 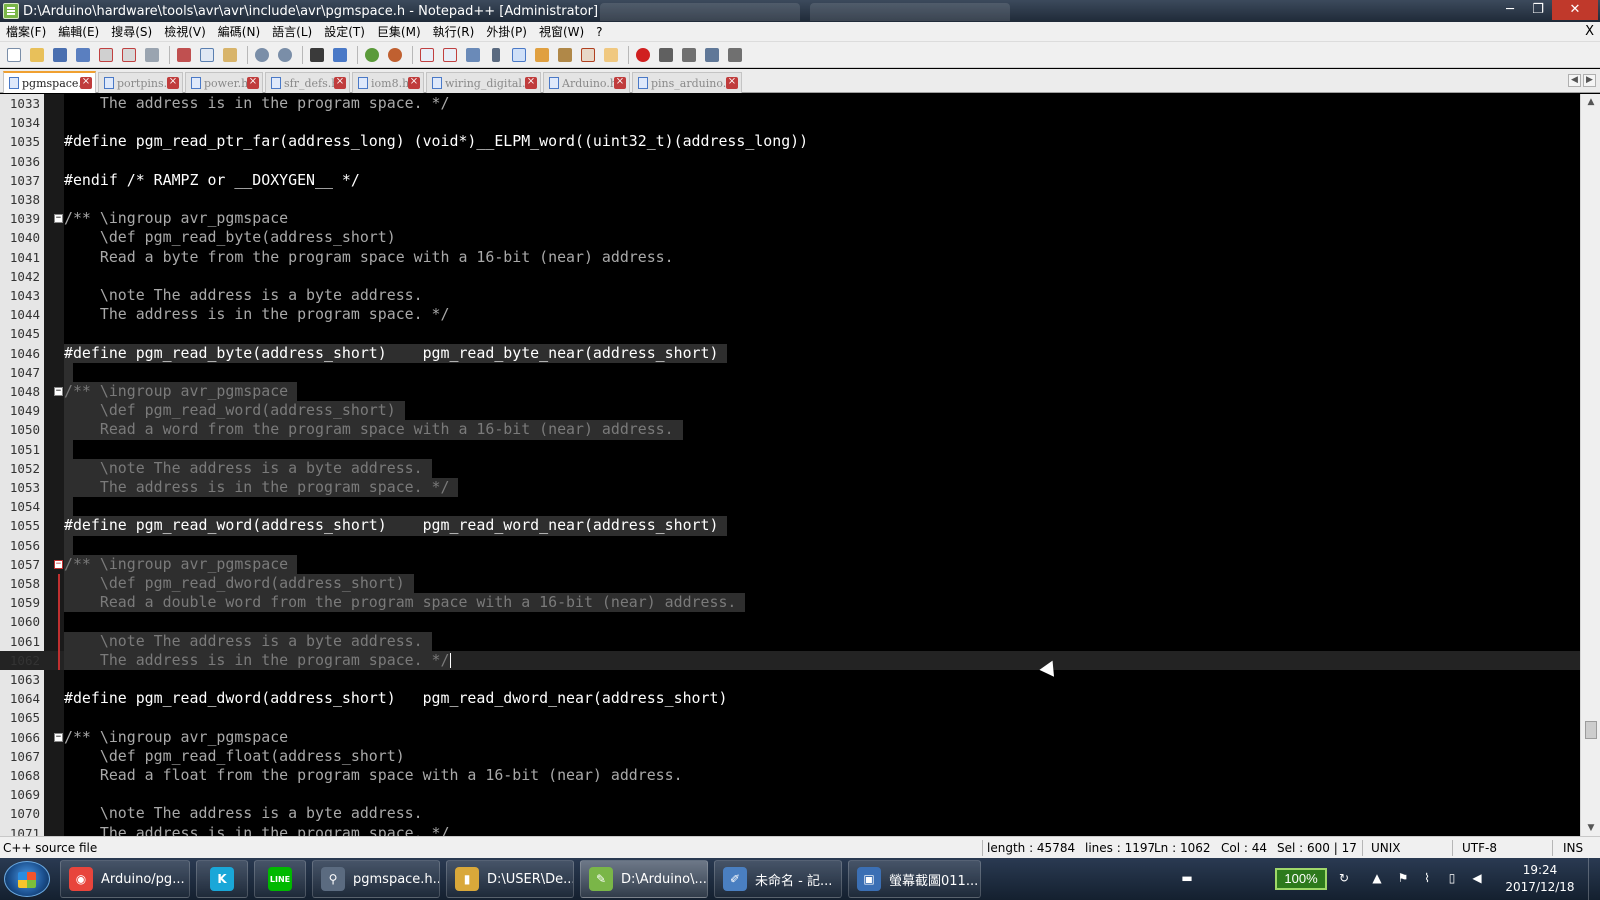 What do you see at coordinates (473, 55) in the screenshot?
I see `word-wrap-icon` at bounding box center [473, 55].